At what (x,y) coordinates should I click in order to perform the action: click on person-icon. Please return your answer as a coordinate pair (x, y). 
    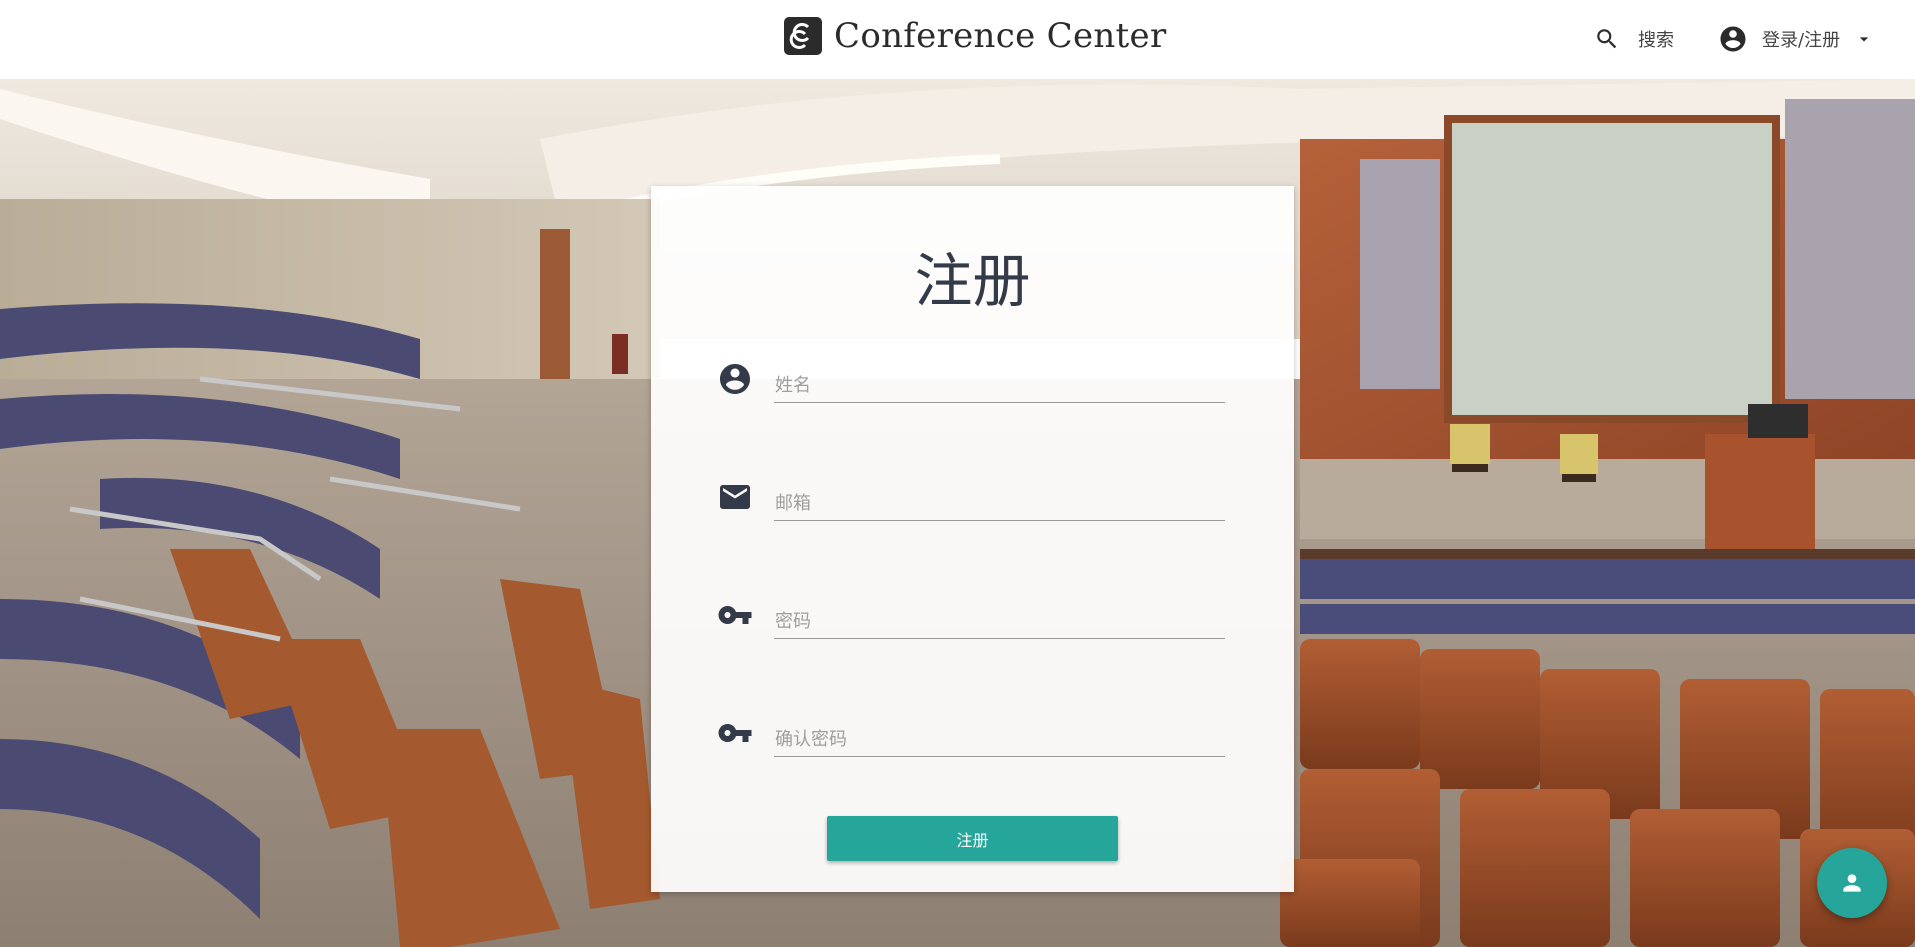
    Looking at the image, I should click on (1852, 883).